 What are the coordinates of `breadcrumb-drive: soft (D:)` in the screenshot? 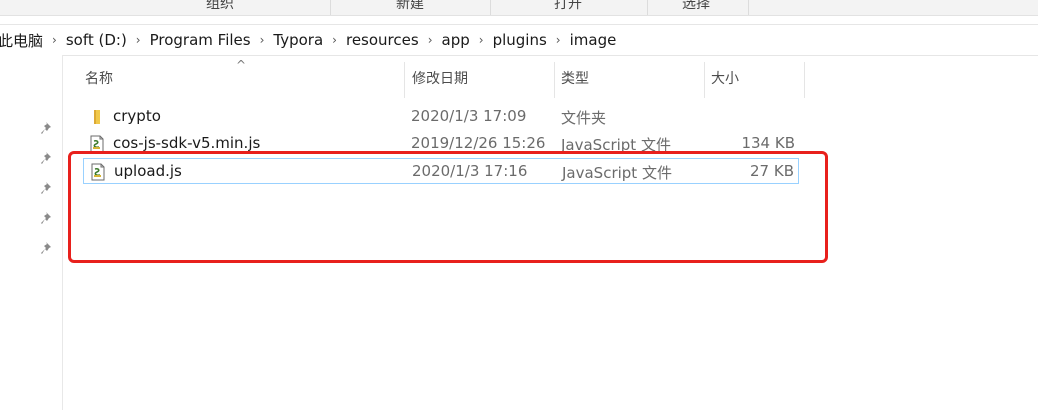 It's located at (96, 40).